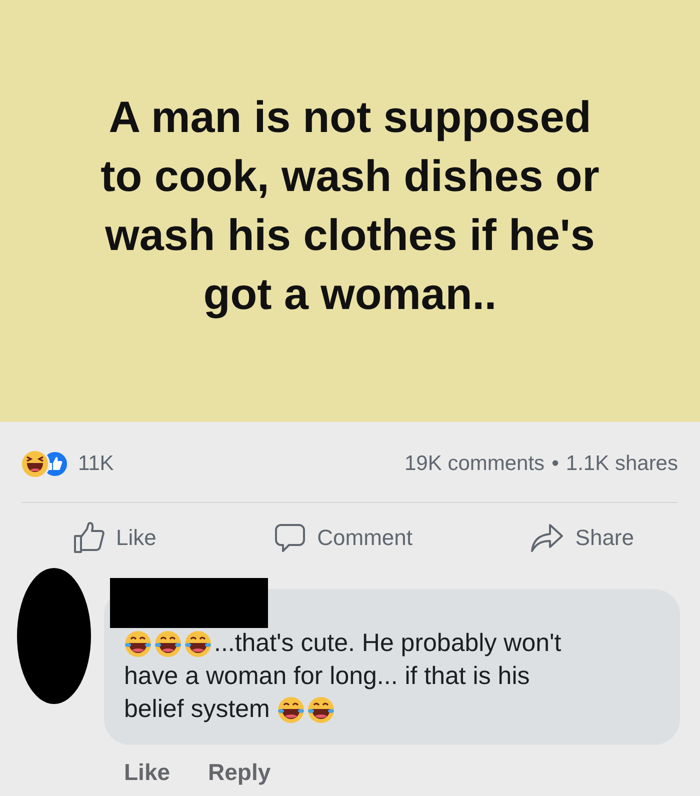 The width and height of the screenshot is (700, 796). I want to click on comment-text: ...that's cute. He probably won't, so click(388, 643).